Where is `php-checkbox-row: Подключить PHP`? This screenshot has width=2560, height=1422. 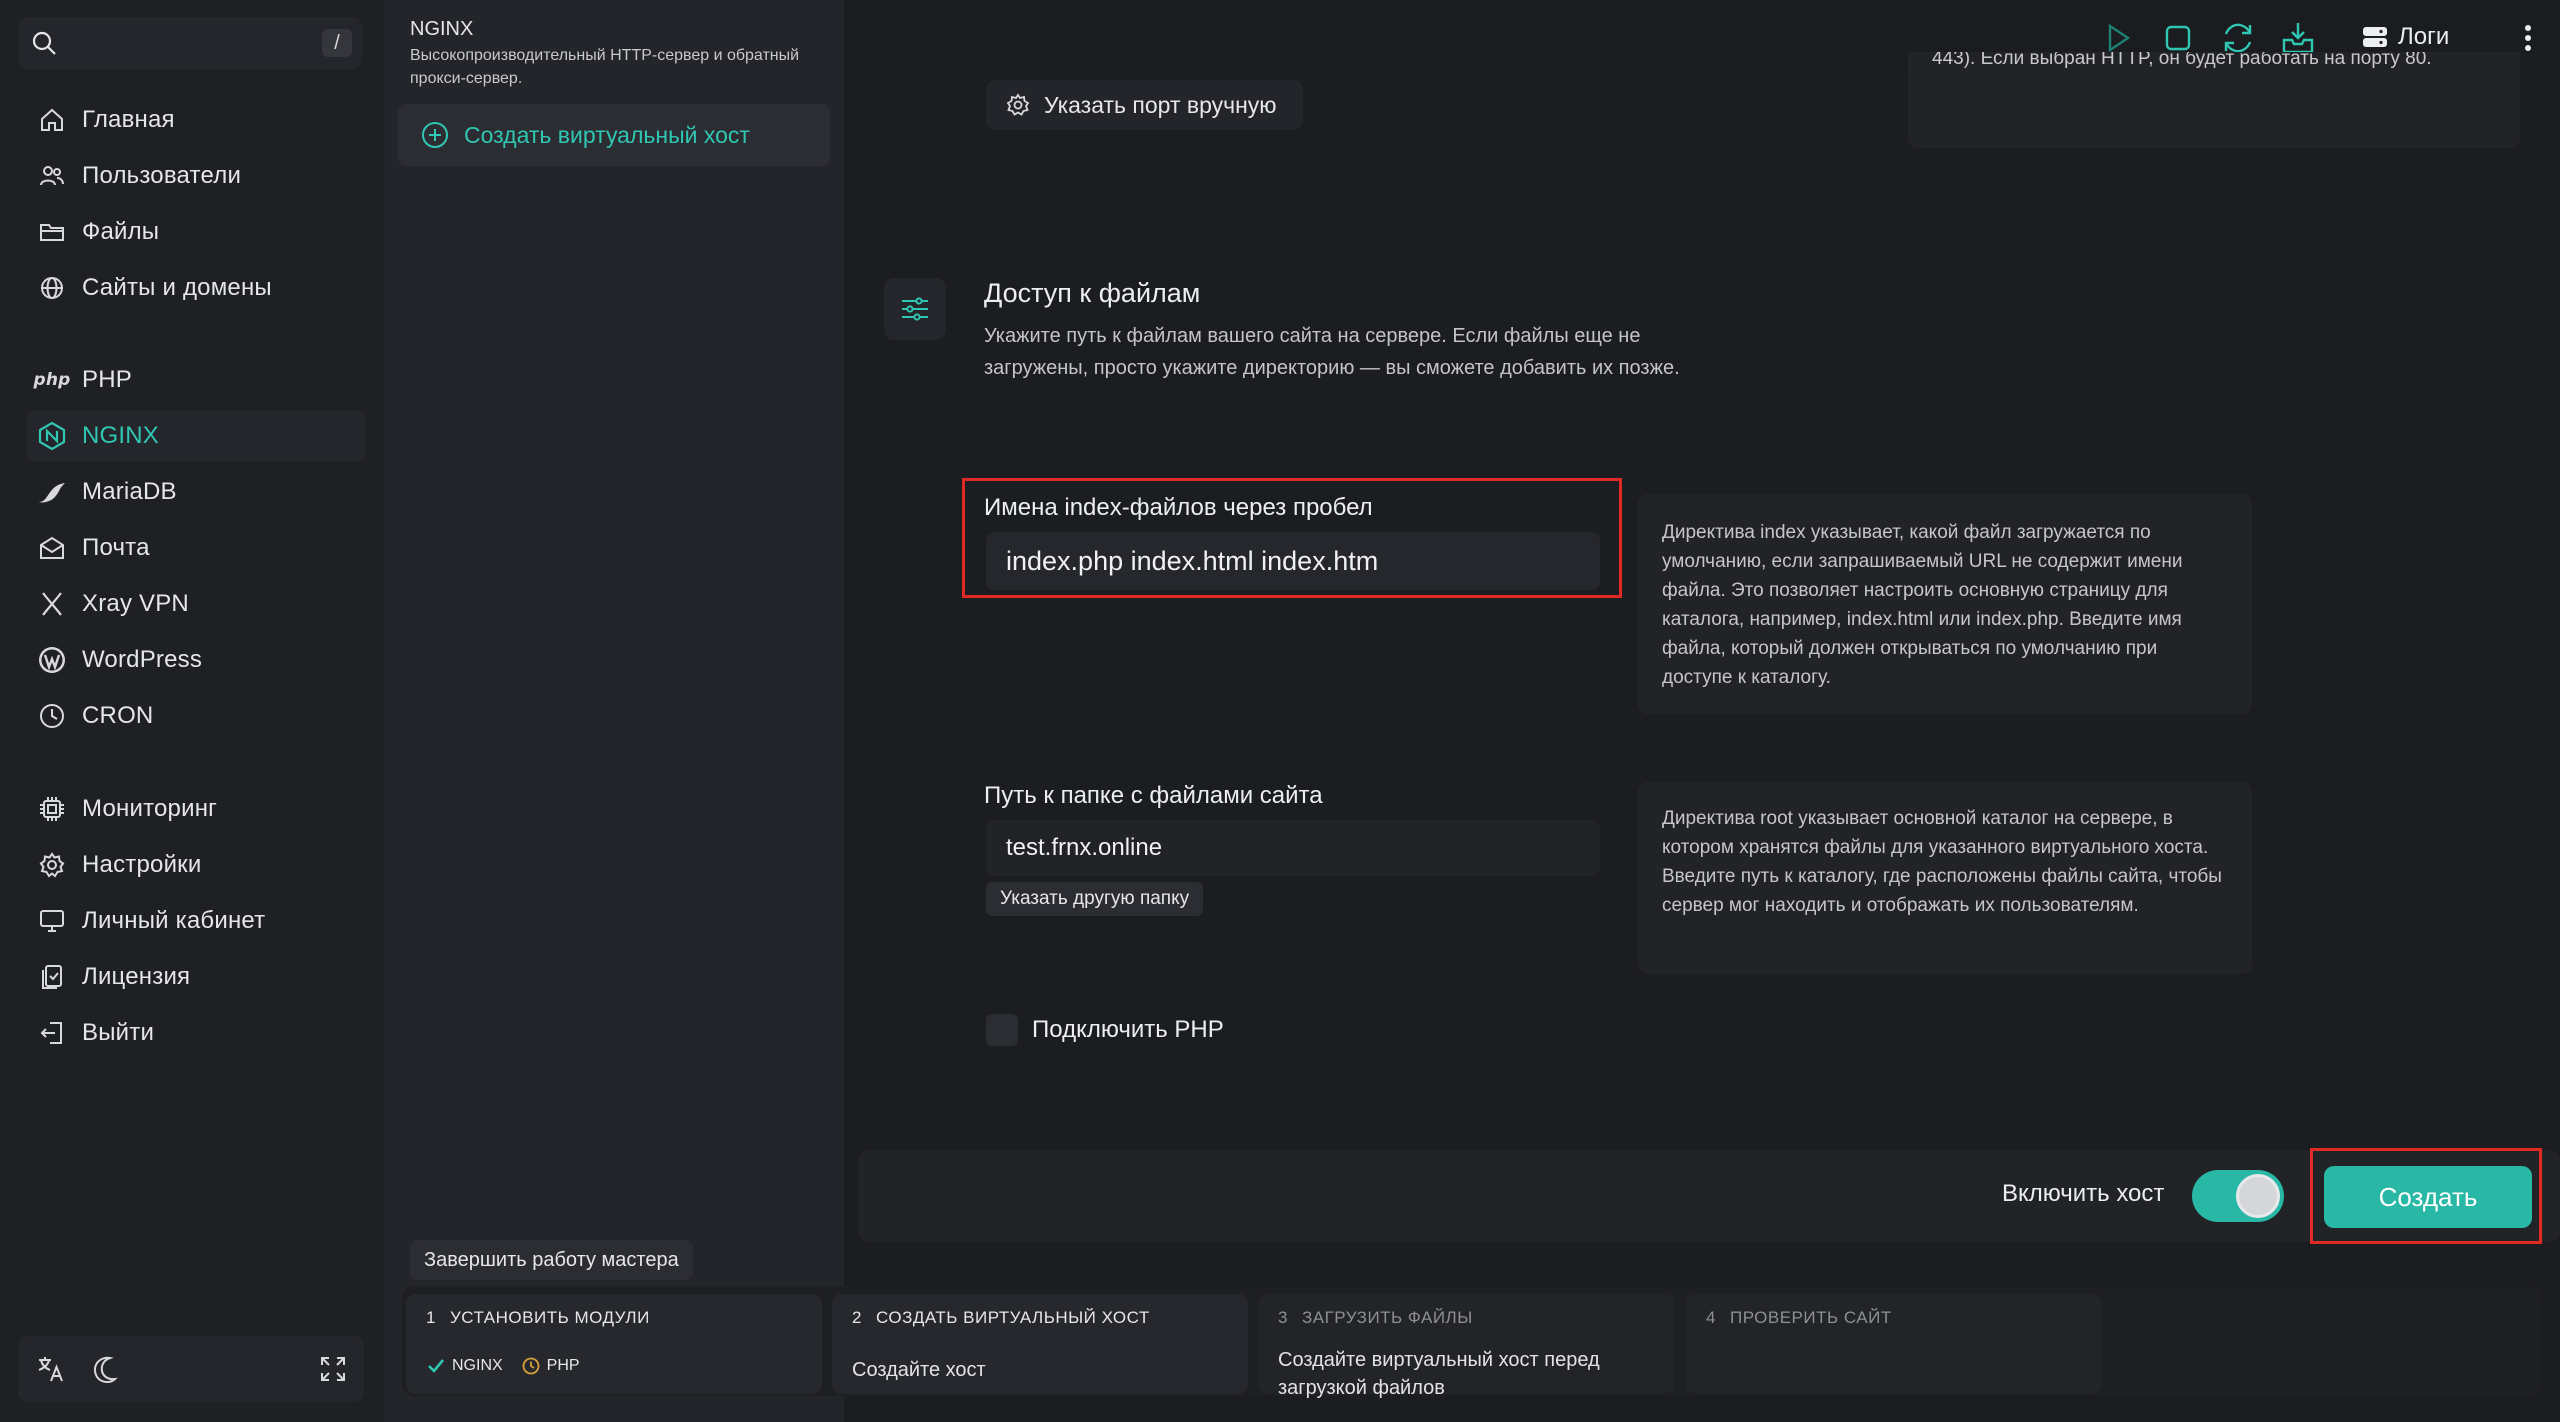 php-checkbox-row: Подключить PHP is located at coordinates (1105, 1030).